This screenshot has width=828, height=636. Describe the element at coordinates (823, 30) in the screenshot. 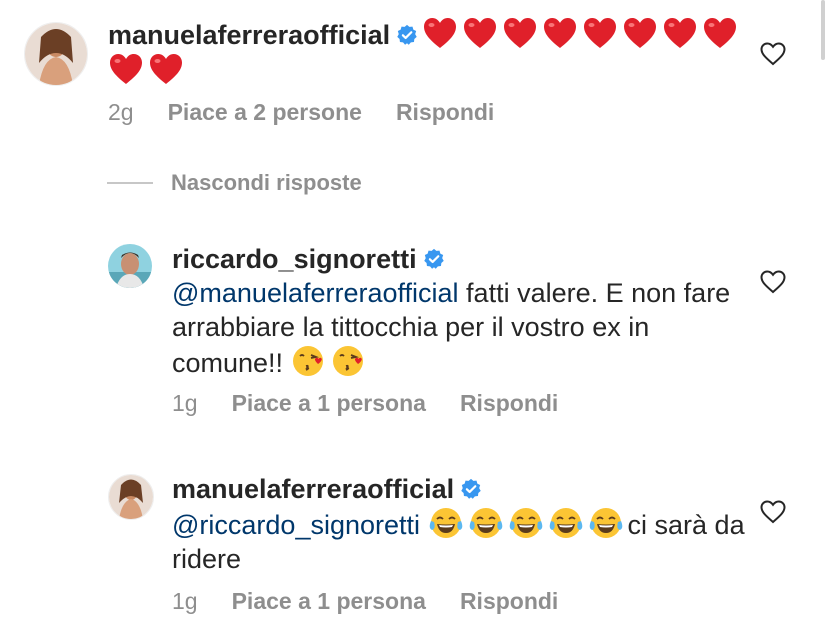

I see `scrollbar` at that location.